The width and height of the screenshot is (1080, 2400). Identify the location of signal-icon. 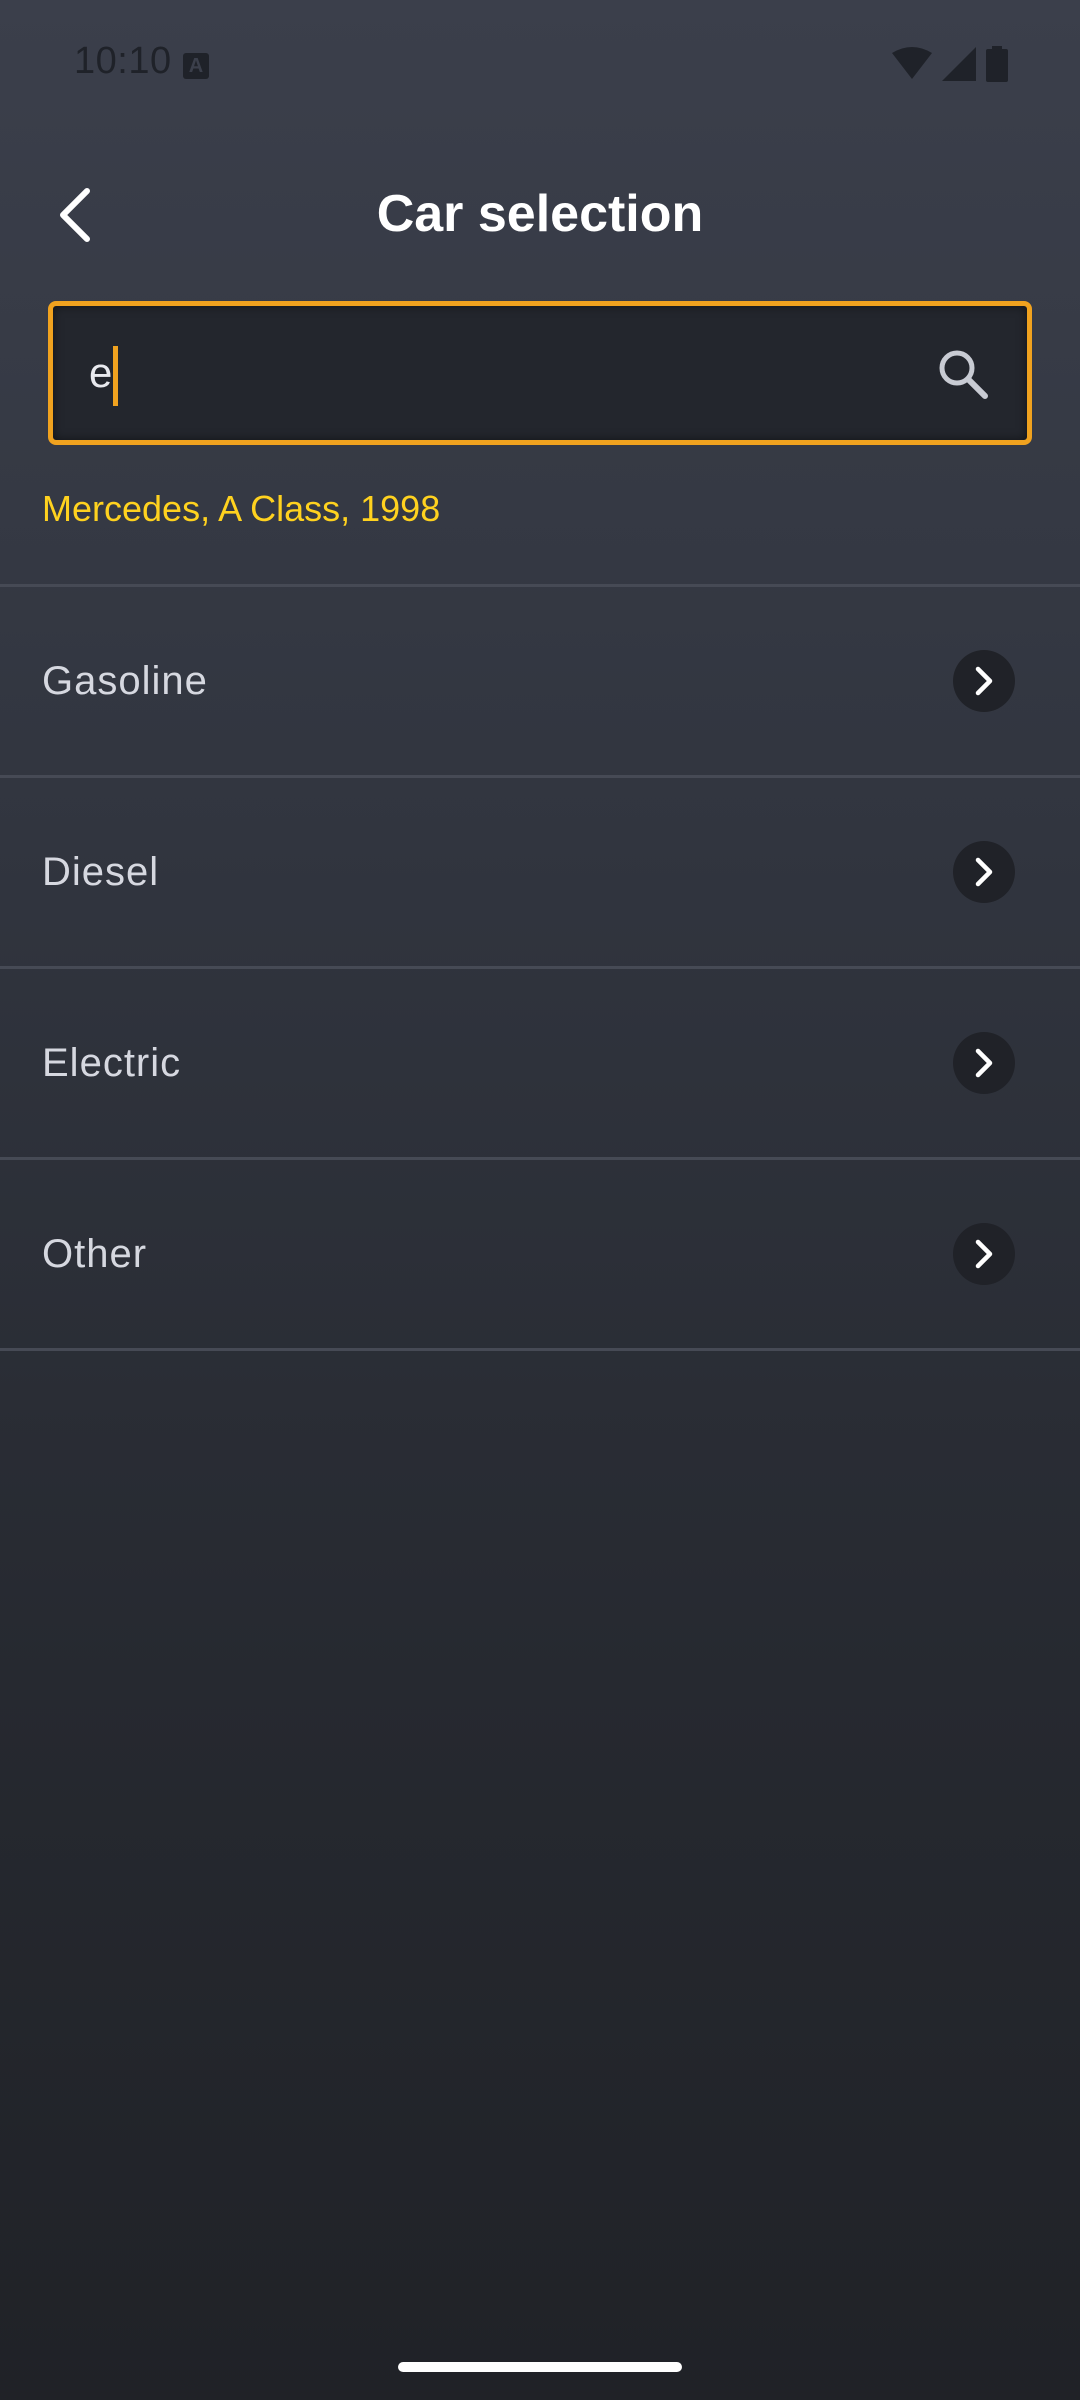
(959, 64).